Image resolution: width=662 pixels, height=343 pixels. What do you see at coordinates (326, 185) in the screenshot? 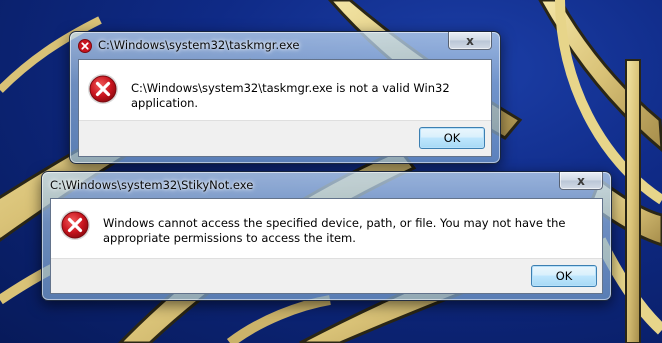
I see `title-bar: C:\Windows\system32\StikyNot.exe x` at bounding box center [326, 185].